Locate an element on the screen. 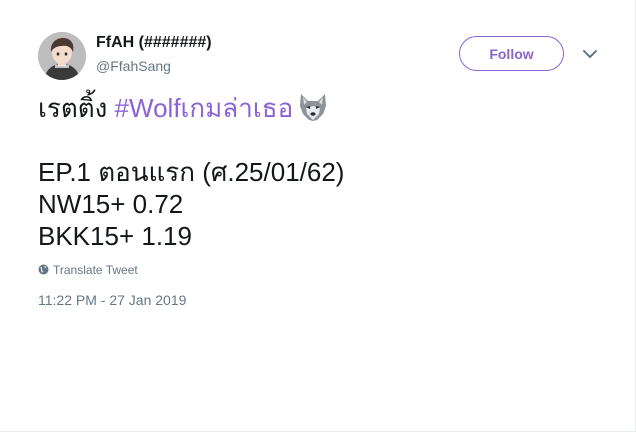 The height and width of the screenshot is (432, 636). display-name: FfAH (#######) is located at coordinates (154, 43).